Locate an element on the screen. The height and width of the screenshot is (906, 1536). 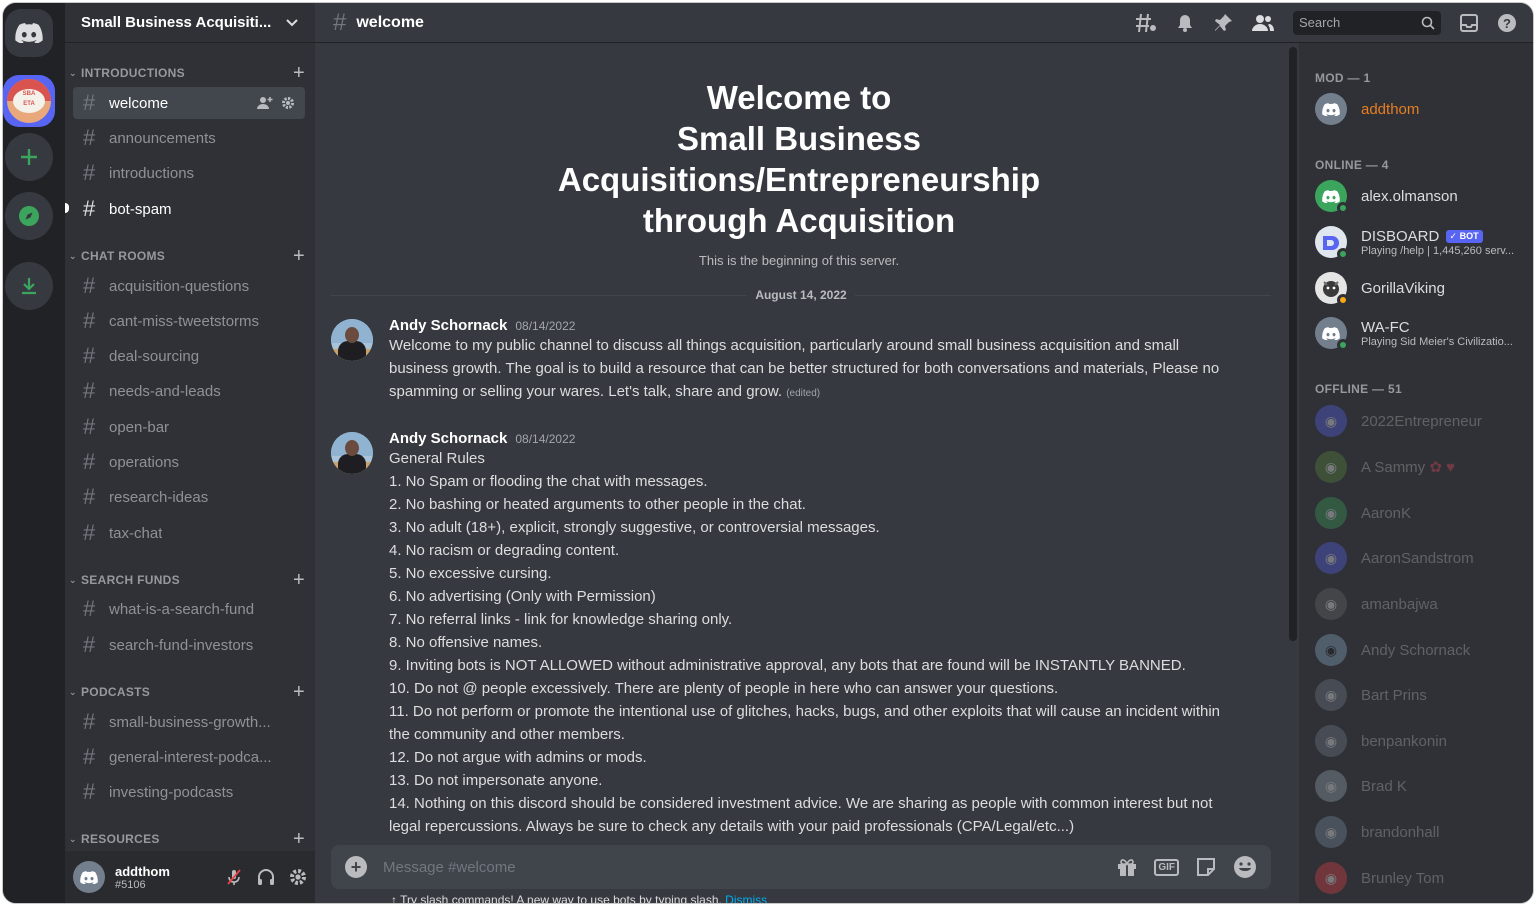
channel-name: cant-miss-tweetstorms is located at coordinates (184, 321).